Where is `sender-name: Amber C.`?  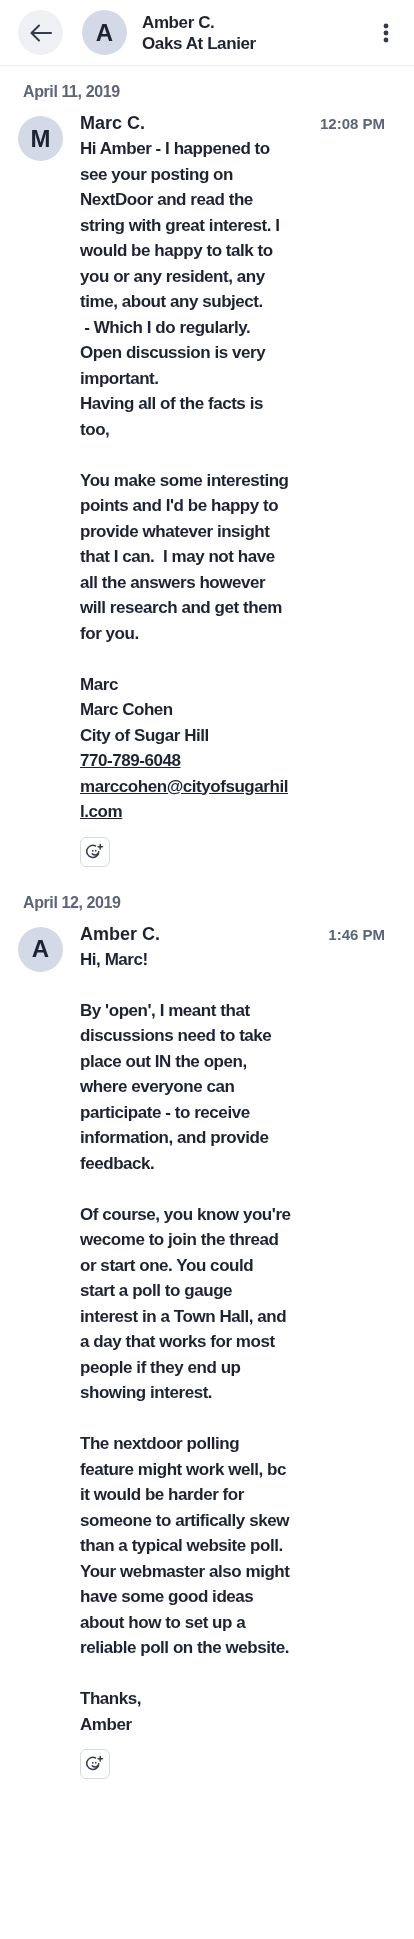
sender-name: Amber C. is located at coordinates (120, 934).